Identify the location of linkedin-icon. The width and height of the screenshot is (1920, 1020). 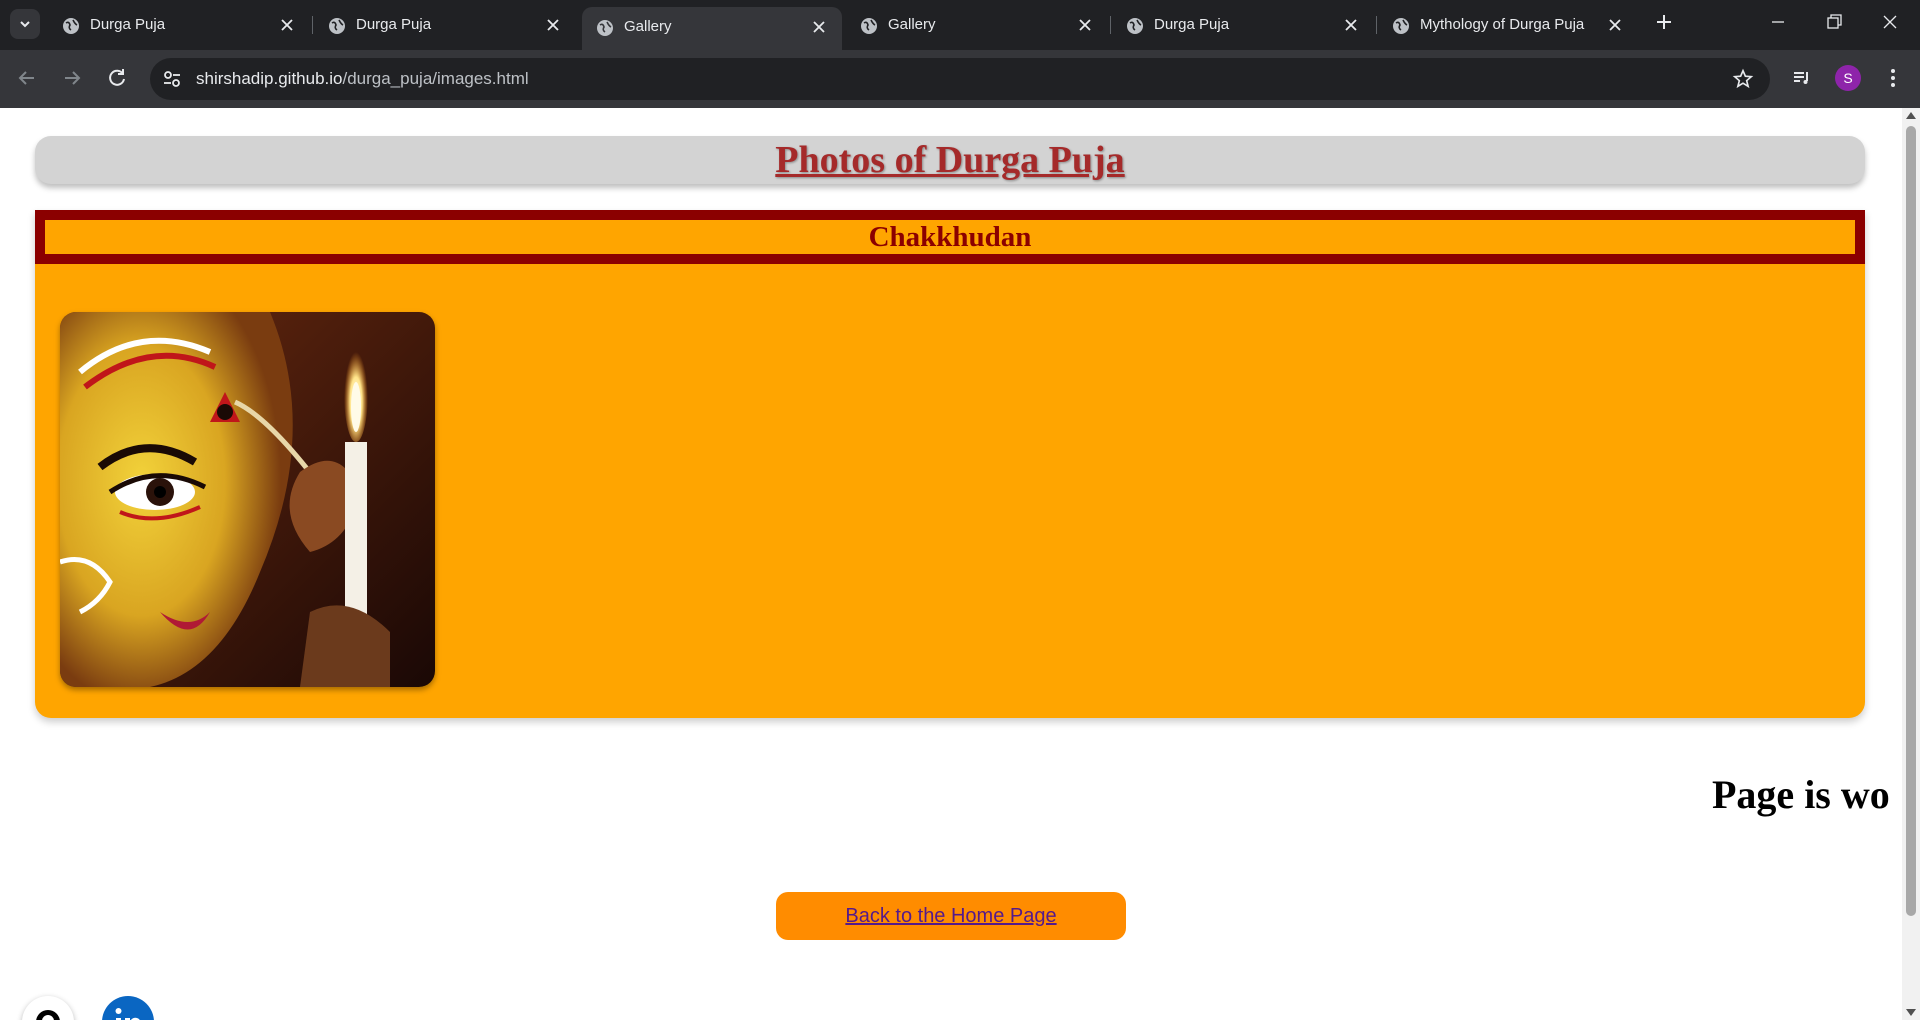
(127, 1014).